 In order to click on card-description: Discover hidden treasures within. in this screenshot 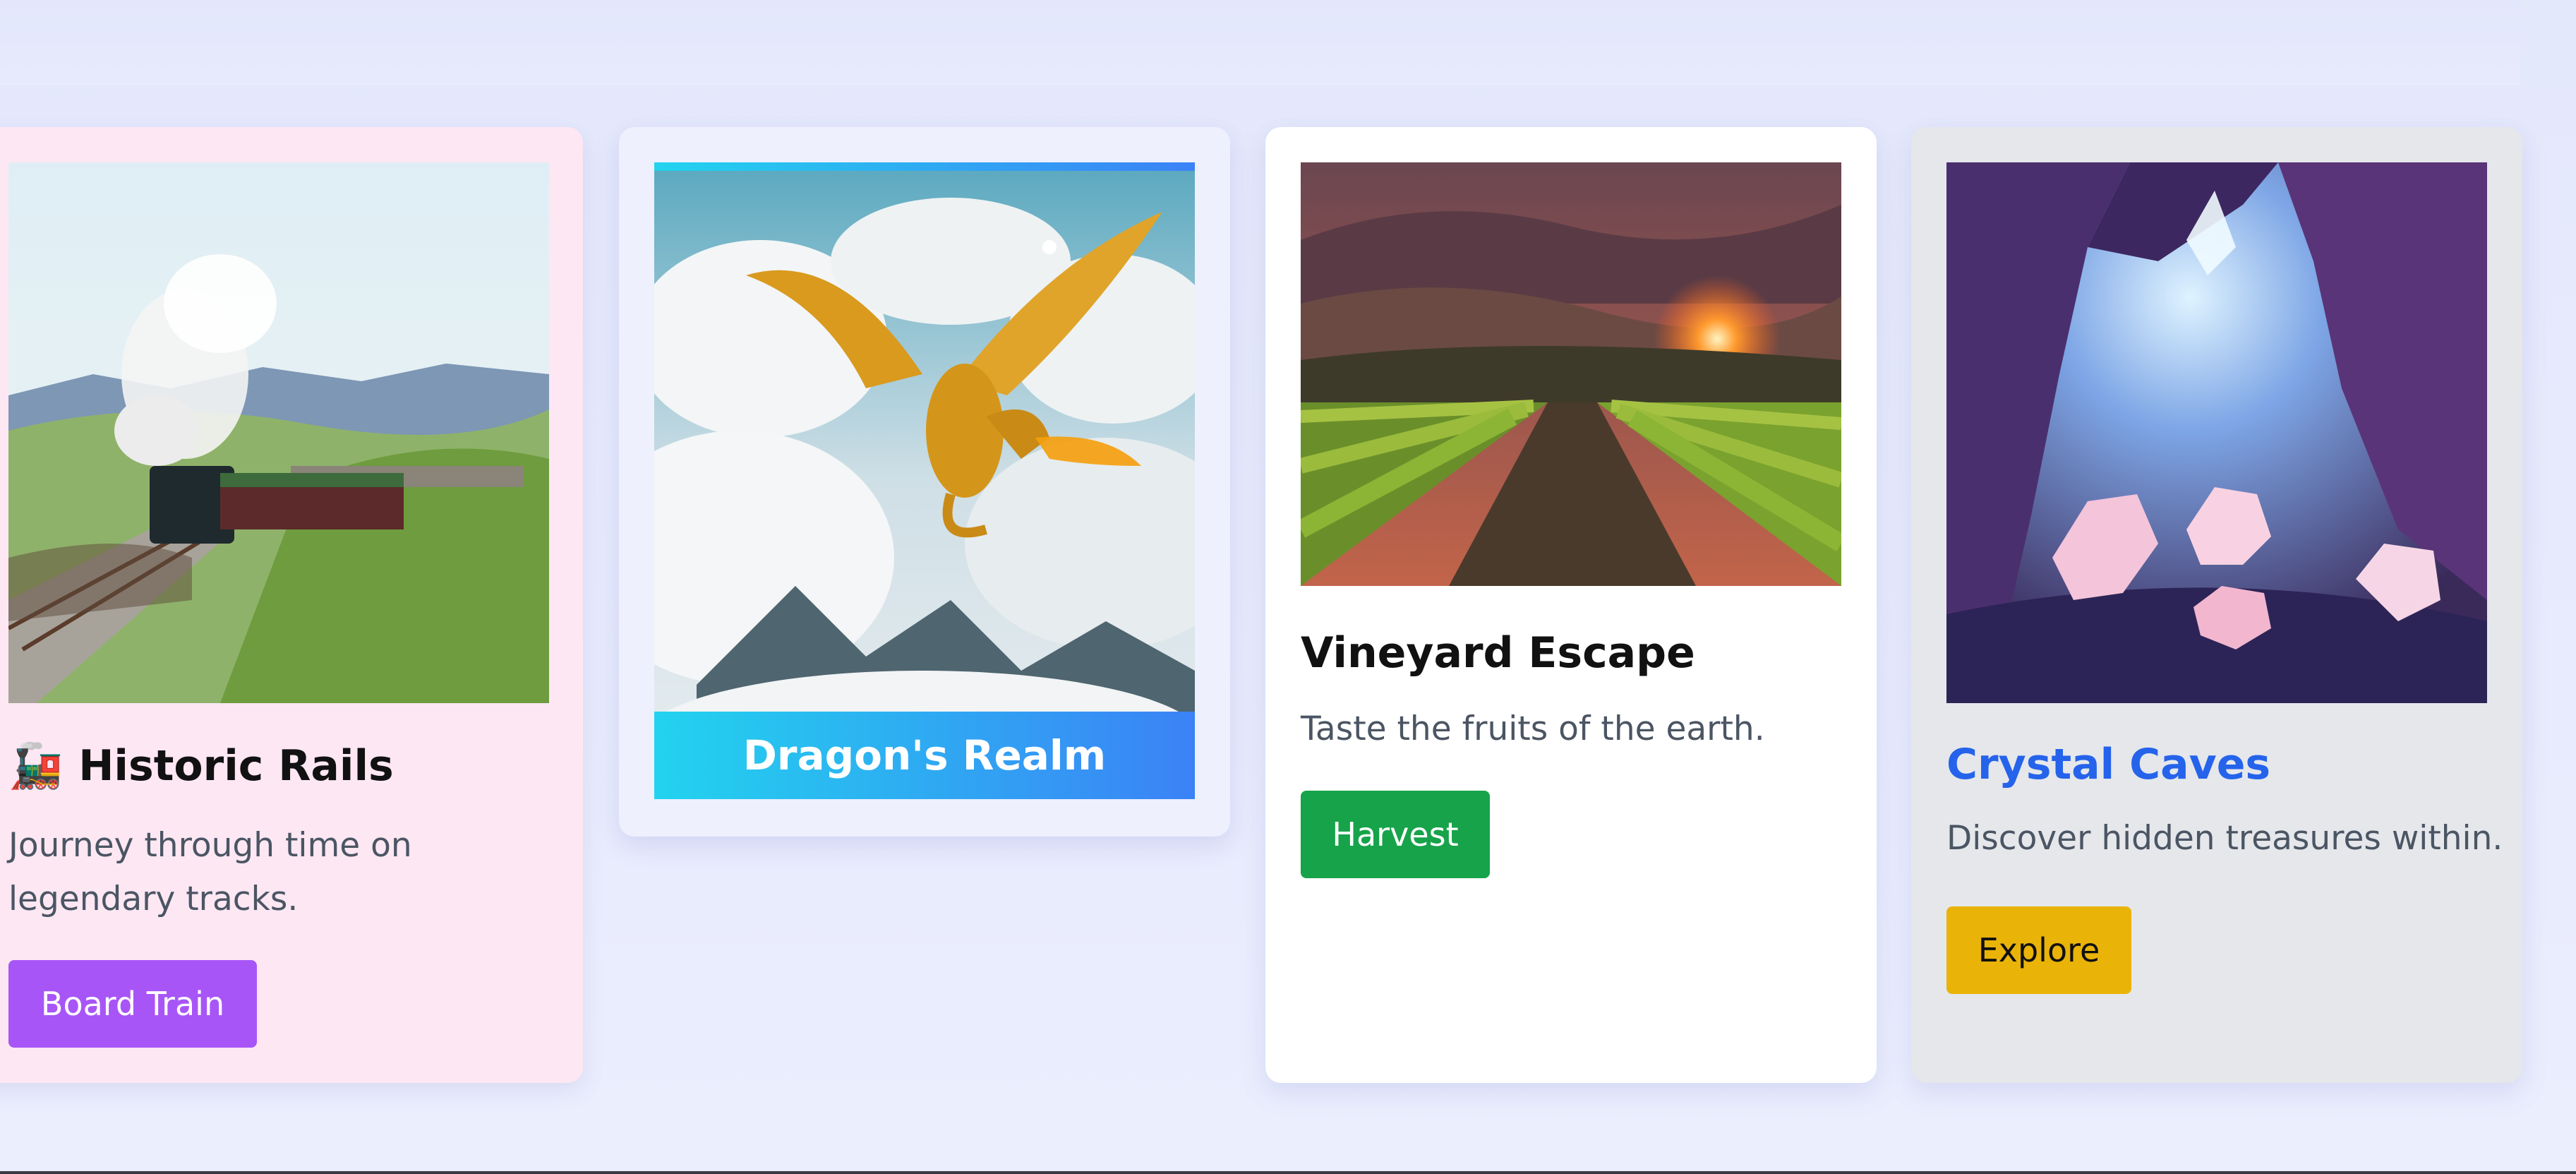, I will do `click(2224, 838)`.